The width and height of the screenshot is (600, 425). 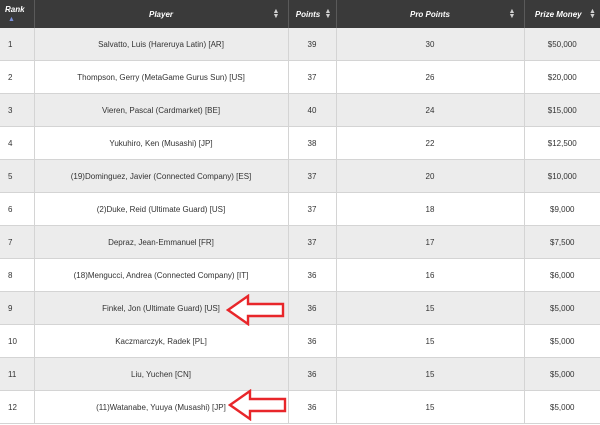 I want to click on rank-cell: 9, so click(x=17, y=308).